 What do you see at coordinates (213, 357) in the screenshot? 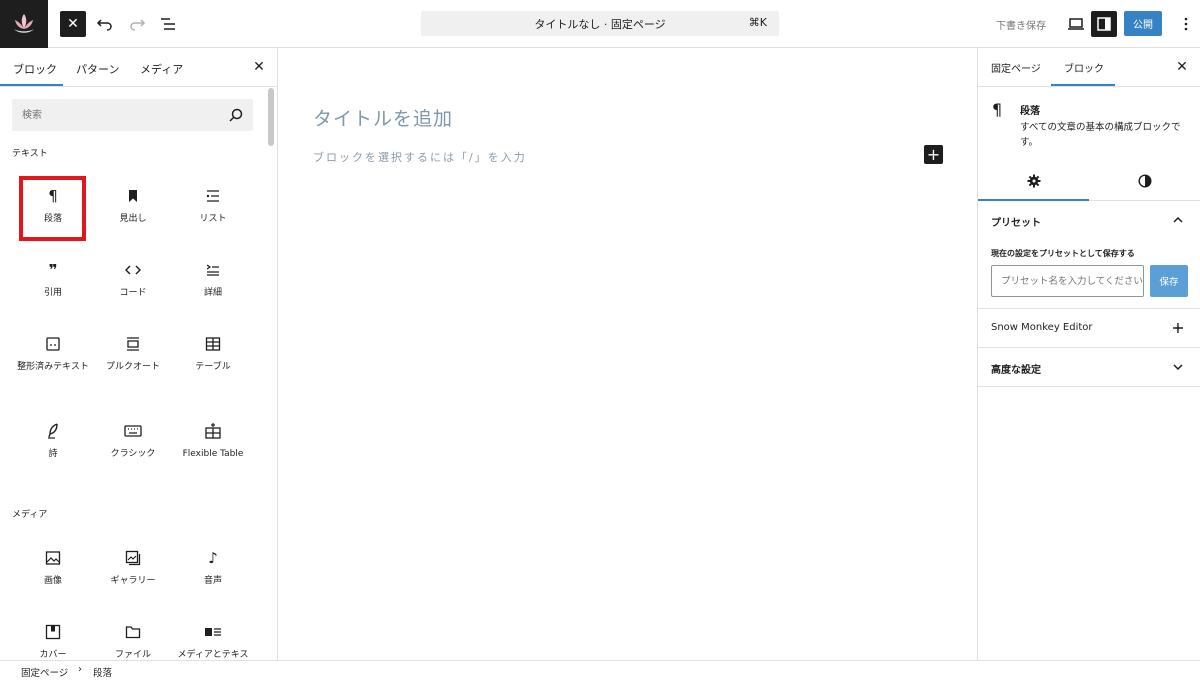
I see `block-table: テーブル` at bounding box center [213, 357].